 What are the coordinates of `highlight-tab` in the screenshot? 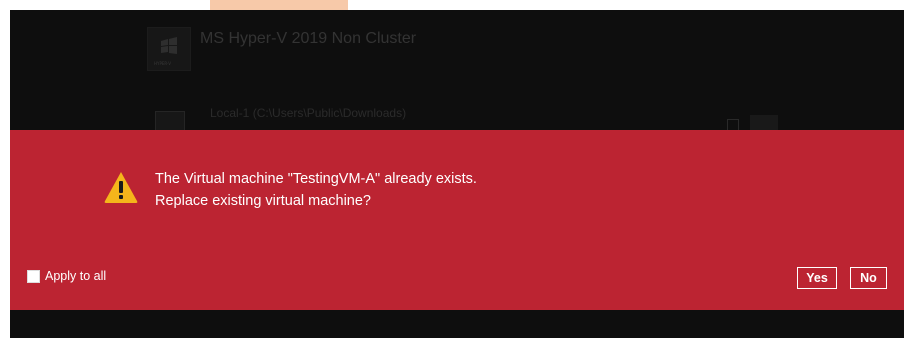 It's located at (279, 5).